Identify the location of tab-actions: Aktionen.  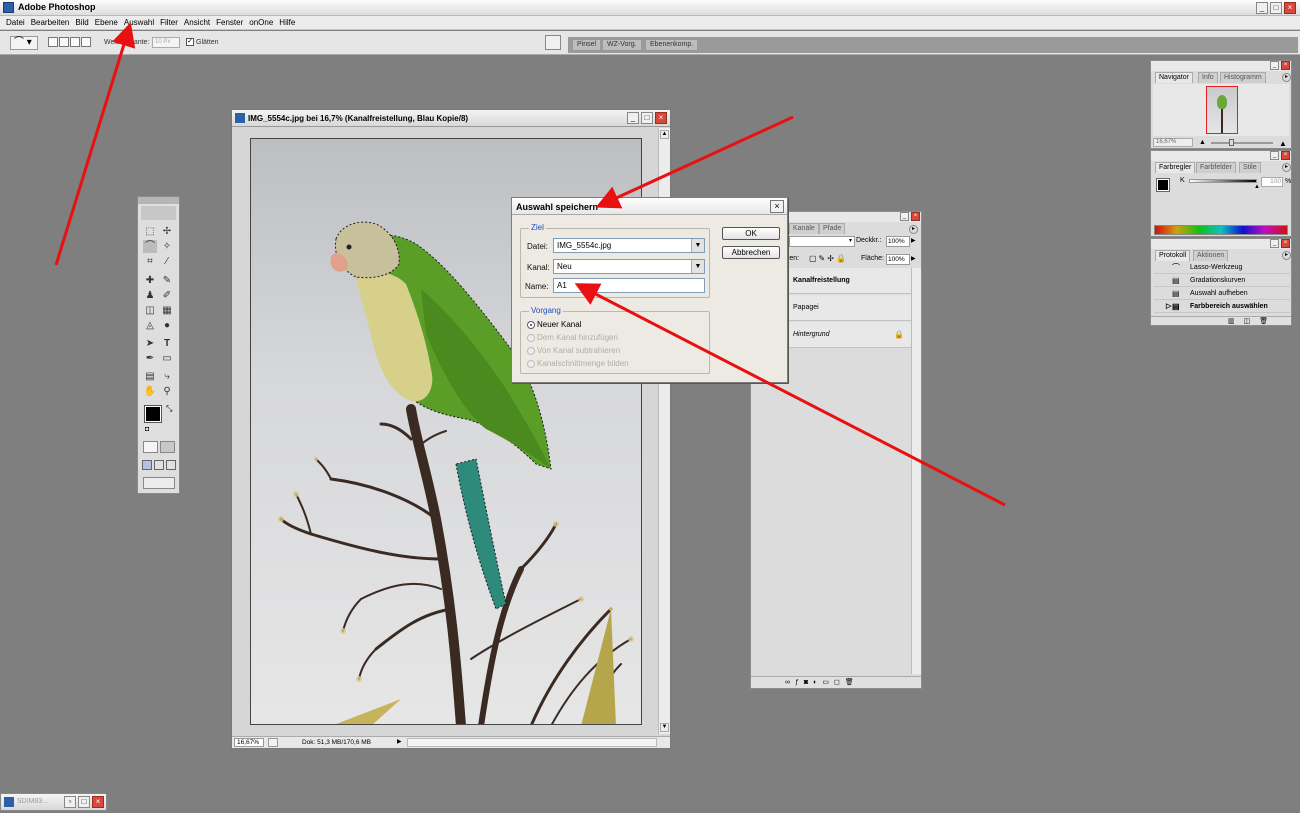
(1211, 255).